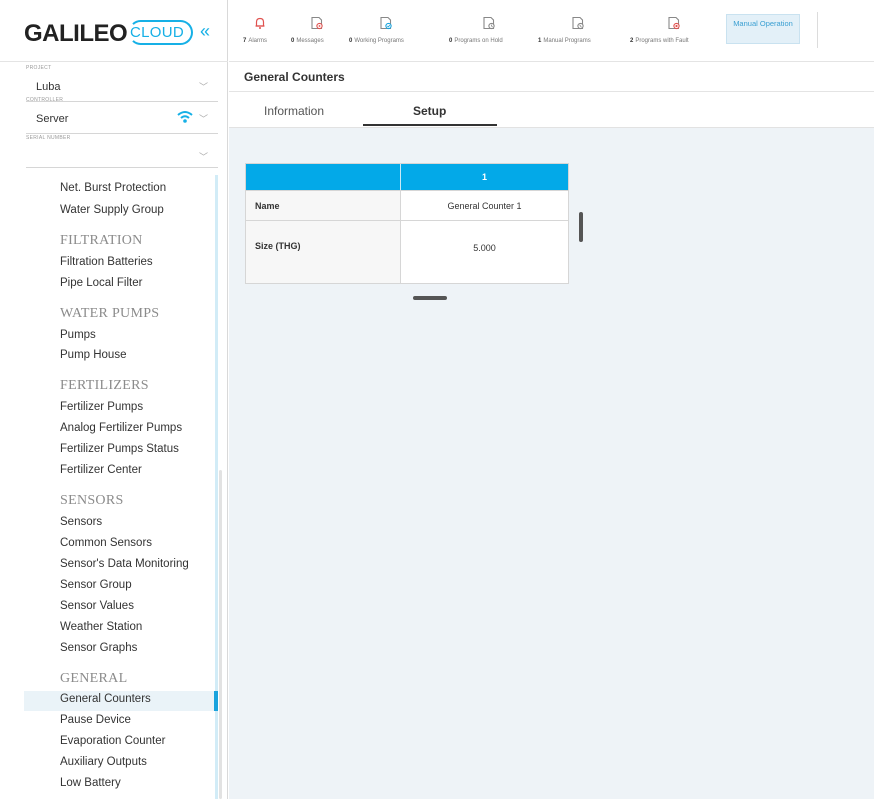 This screenshot has width=874, height=799. What do you see at coordinates (763, 29) in the screenshot?
I see `manual-operation-button: Manual Operation` at bounding box center [763, 29].